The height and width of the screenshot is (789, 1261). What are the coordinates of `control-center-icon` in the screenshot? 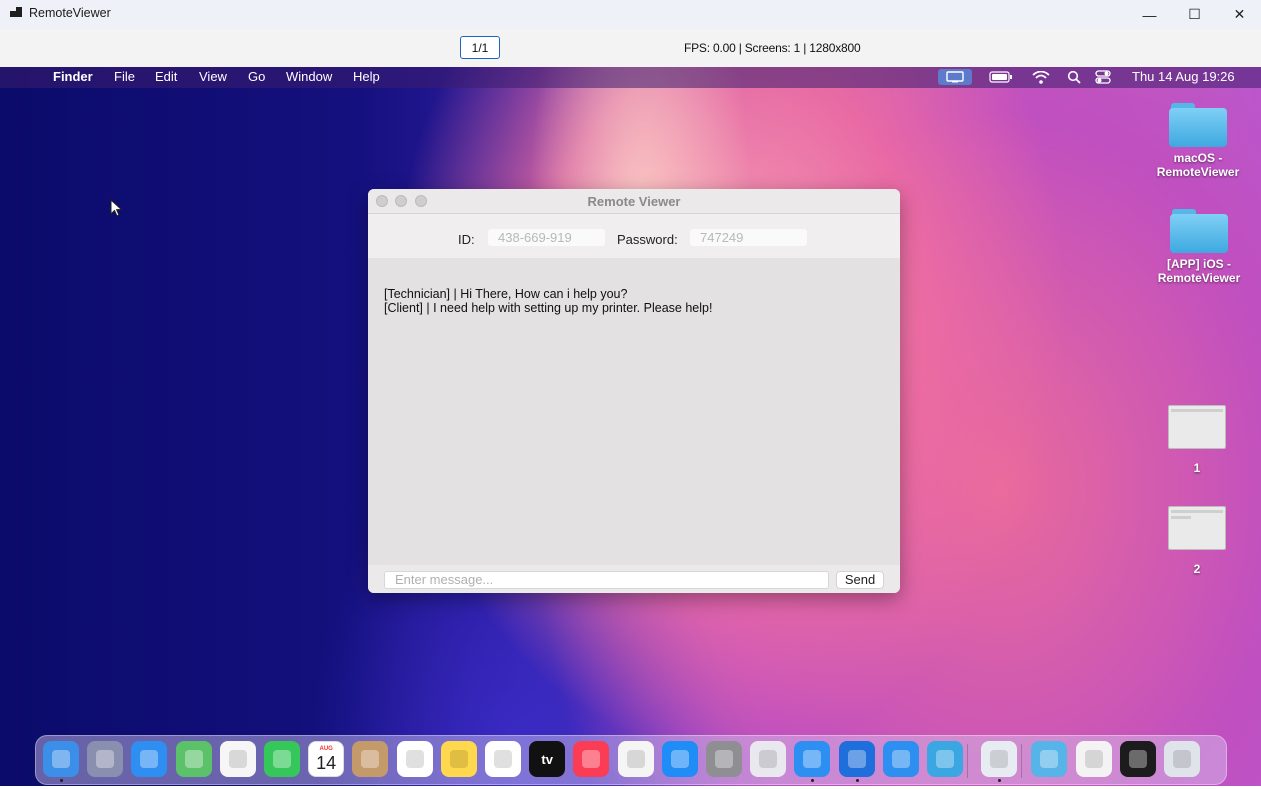 It's located at (1103, 77).